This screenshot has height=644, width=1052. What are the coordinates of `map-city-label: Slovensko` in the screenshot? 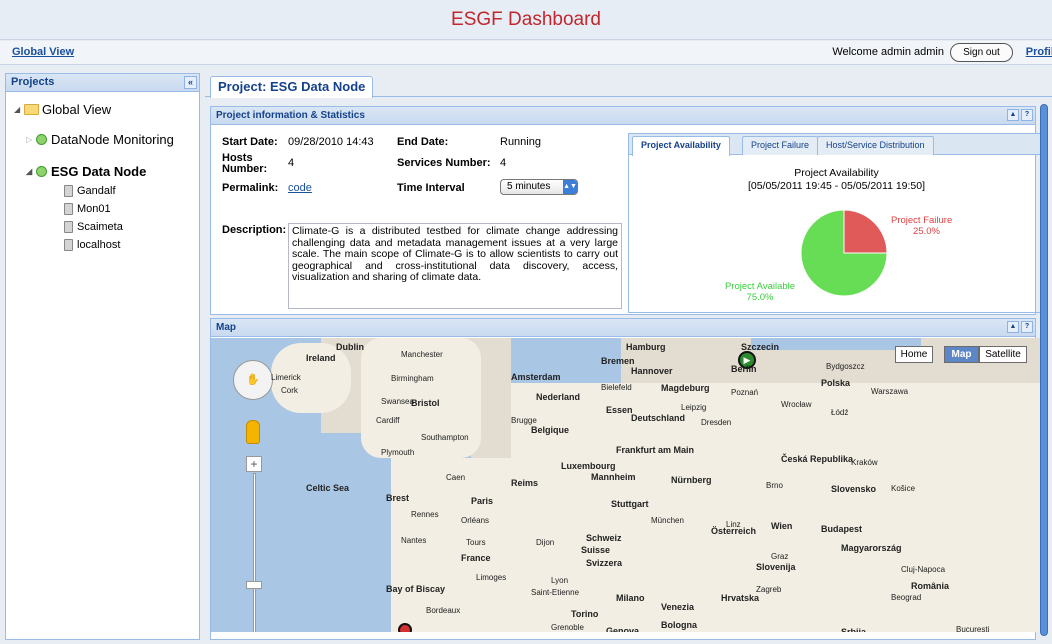 It's located at (854, 489).